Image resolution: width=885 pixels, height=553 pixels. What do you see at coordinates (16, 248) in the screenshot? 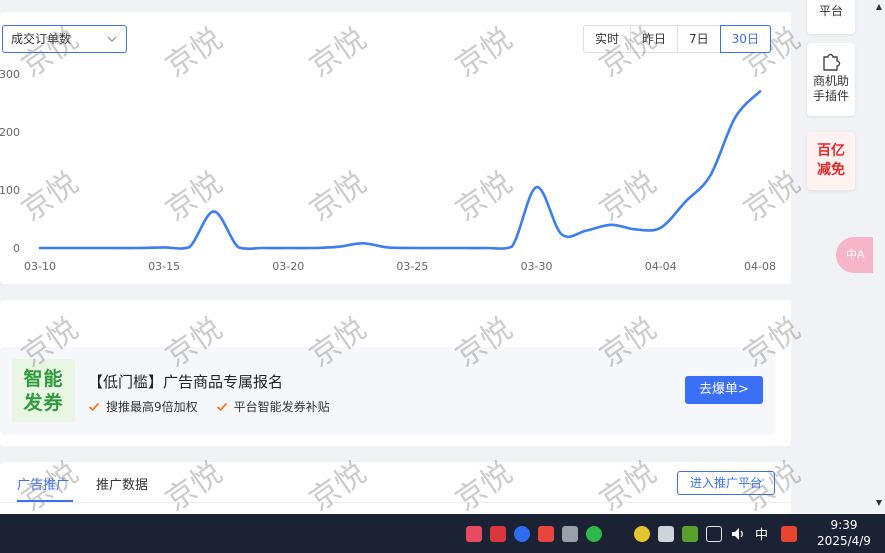
I see `y-tick-label: 0` at bounding box center [16, 248].